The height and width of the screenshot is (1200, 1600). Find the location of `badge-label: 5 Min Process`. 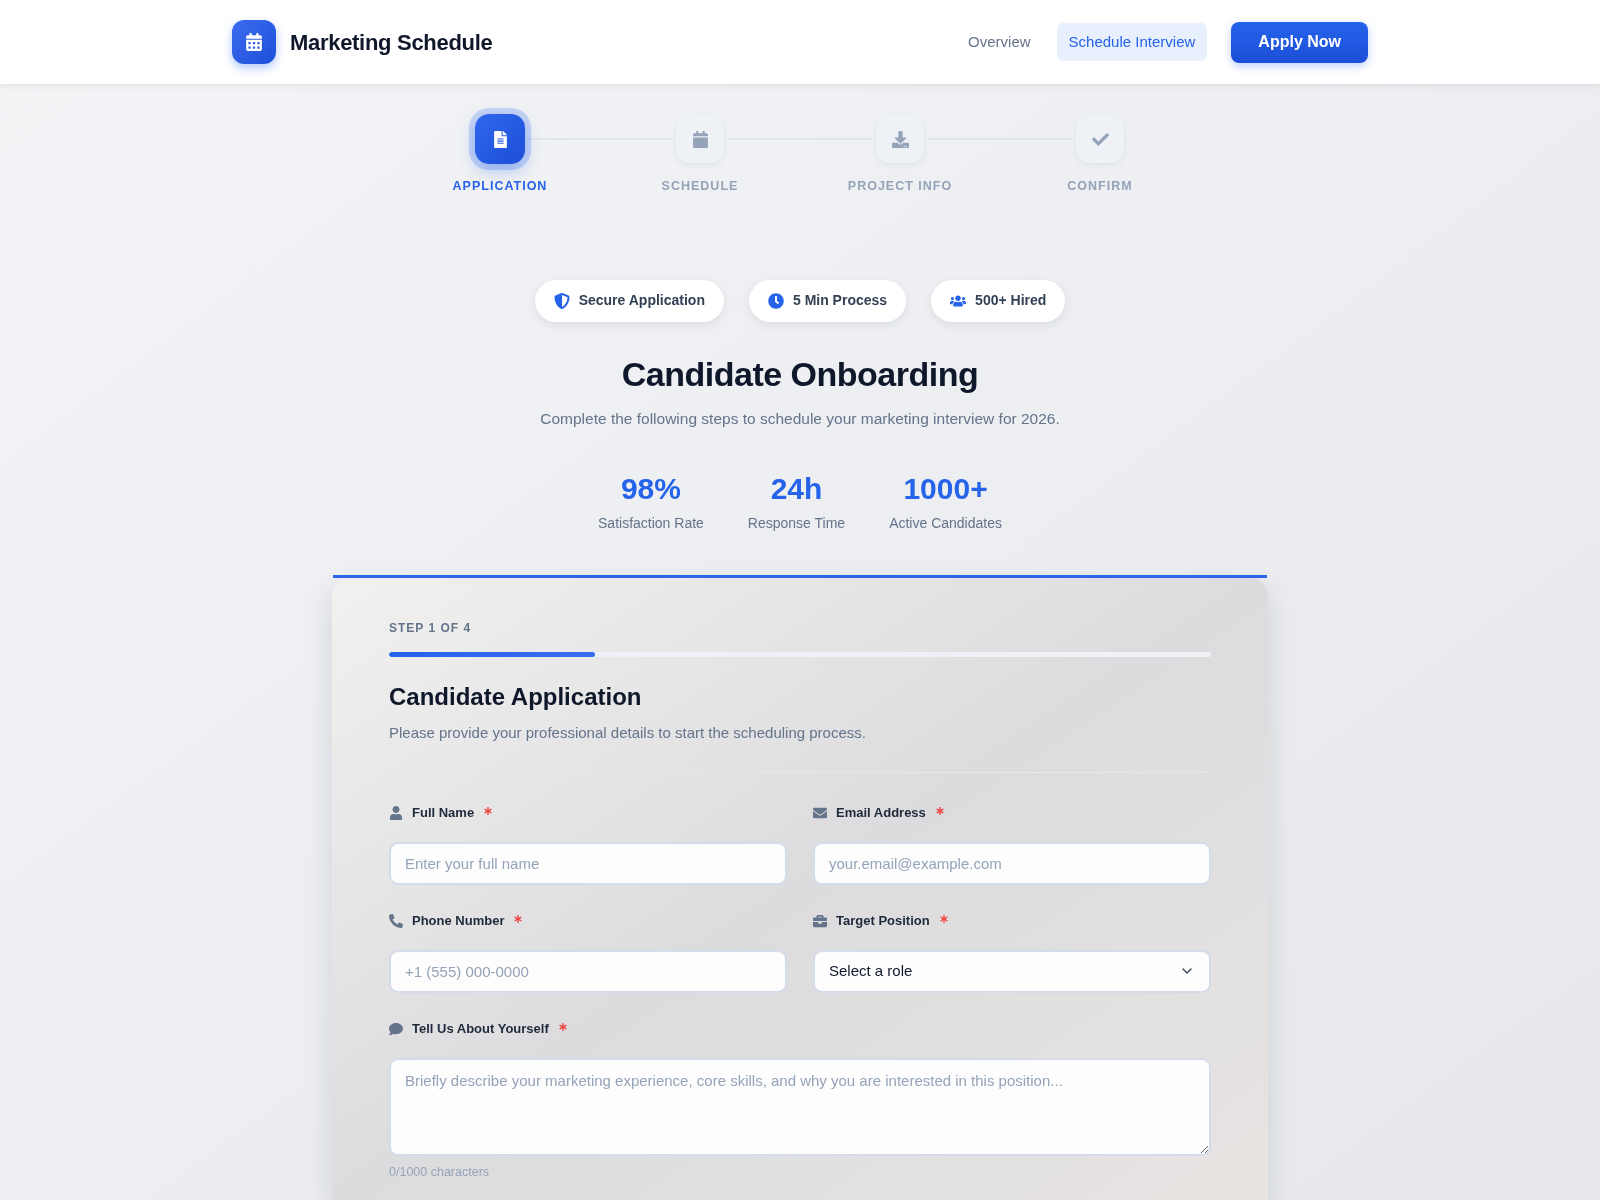

badge-label: 5 Min Process is located at coordinates (840, 301).